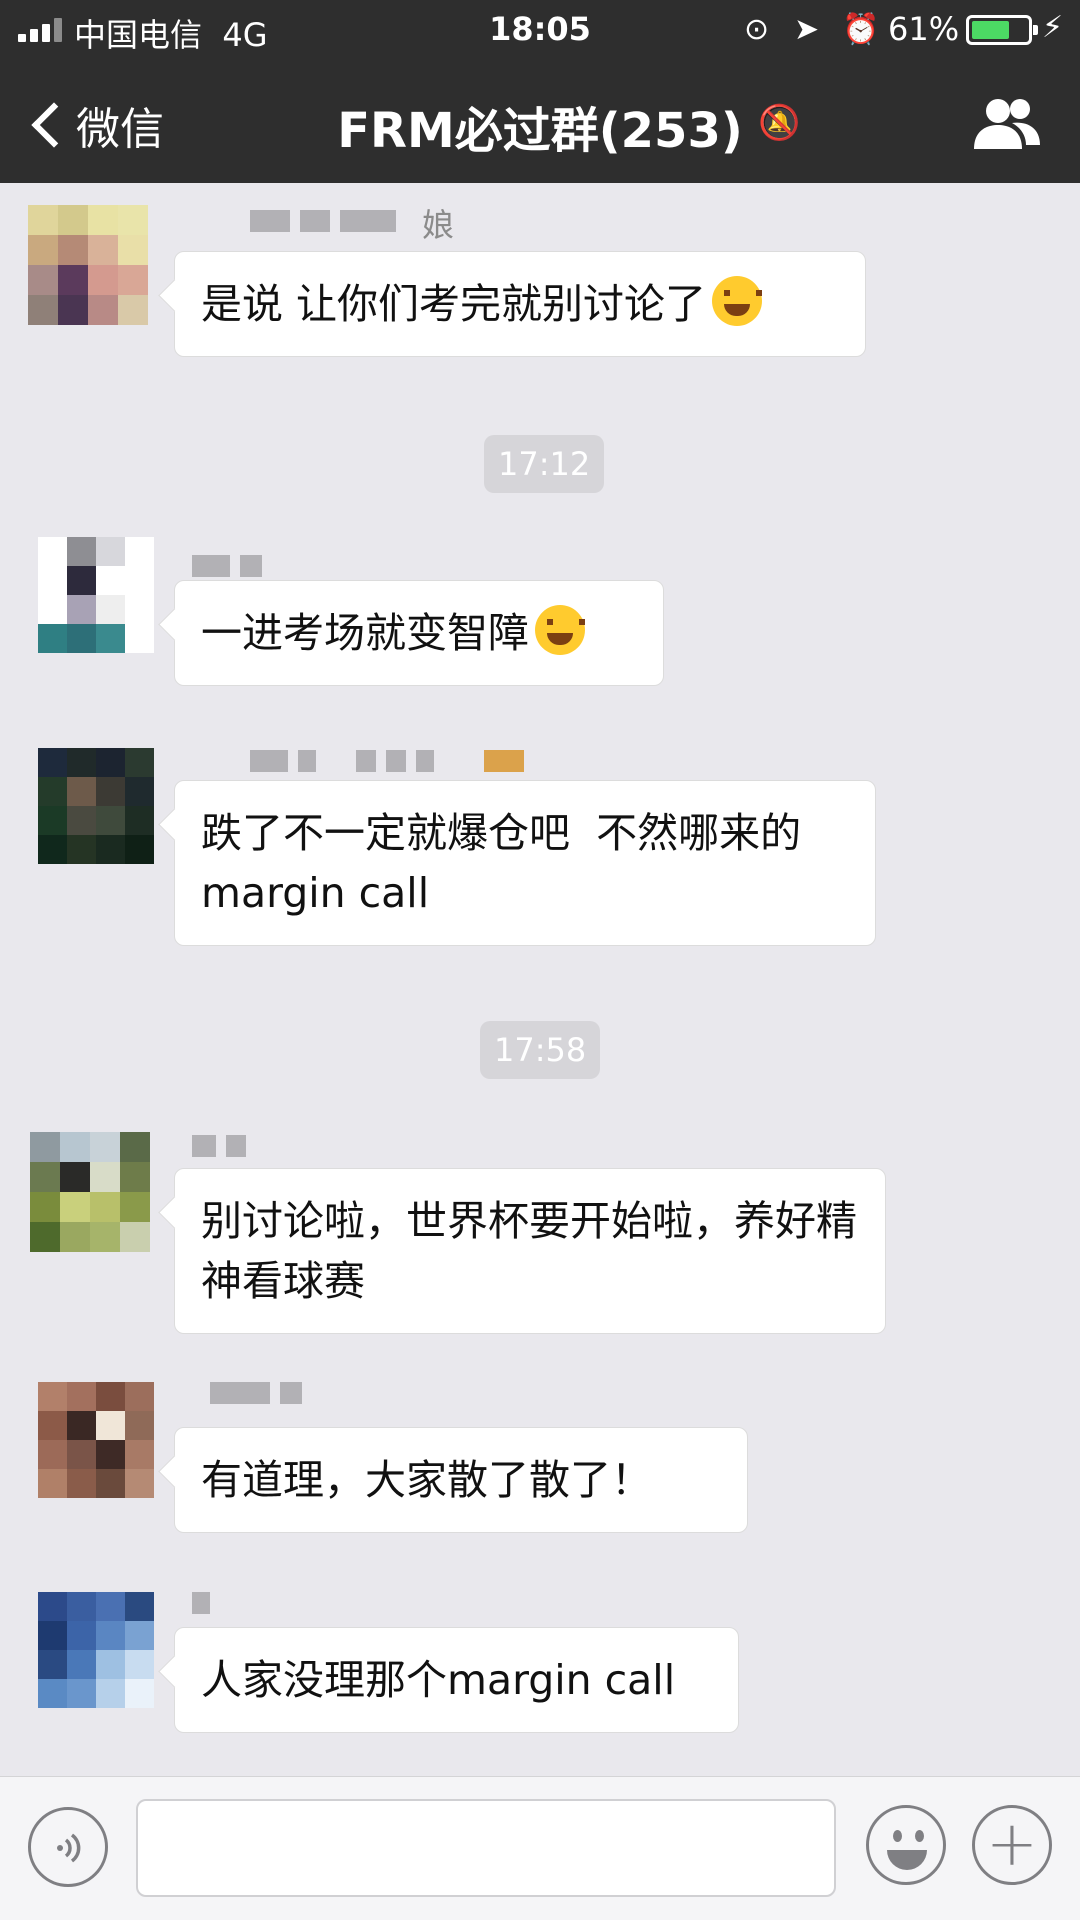  What do you see at coordinates (924, 29) in the screenshot?
I see `battery-percent: 61%` at bounding box center [924, 29].